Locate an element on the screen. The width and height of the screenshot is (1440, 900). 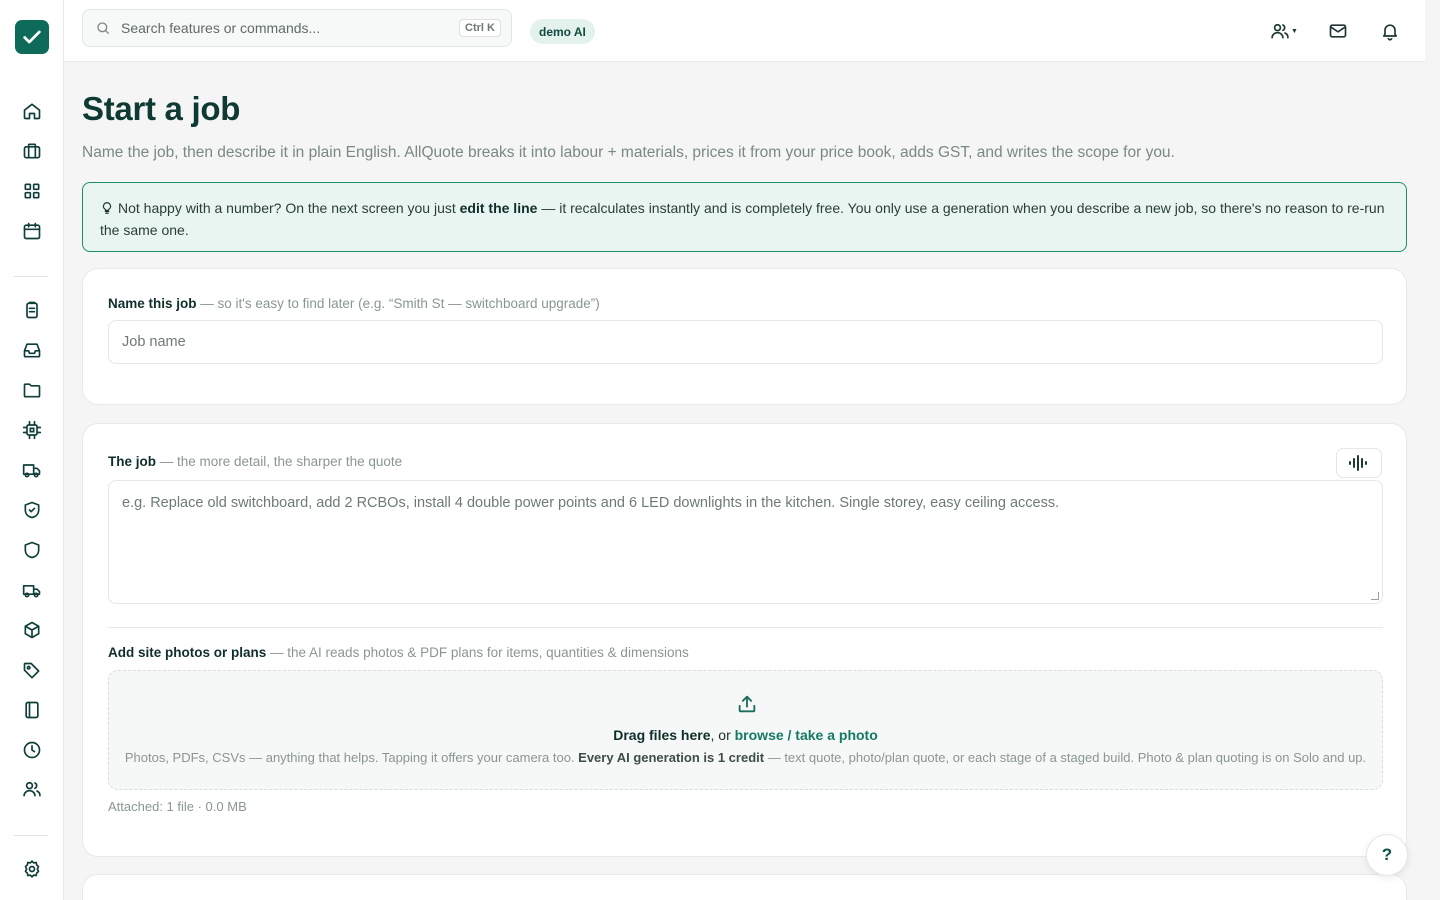
box-icon is located at coordinates (32, 630).